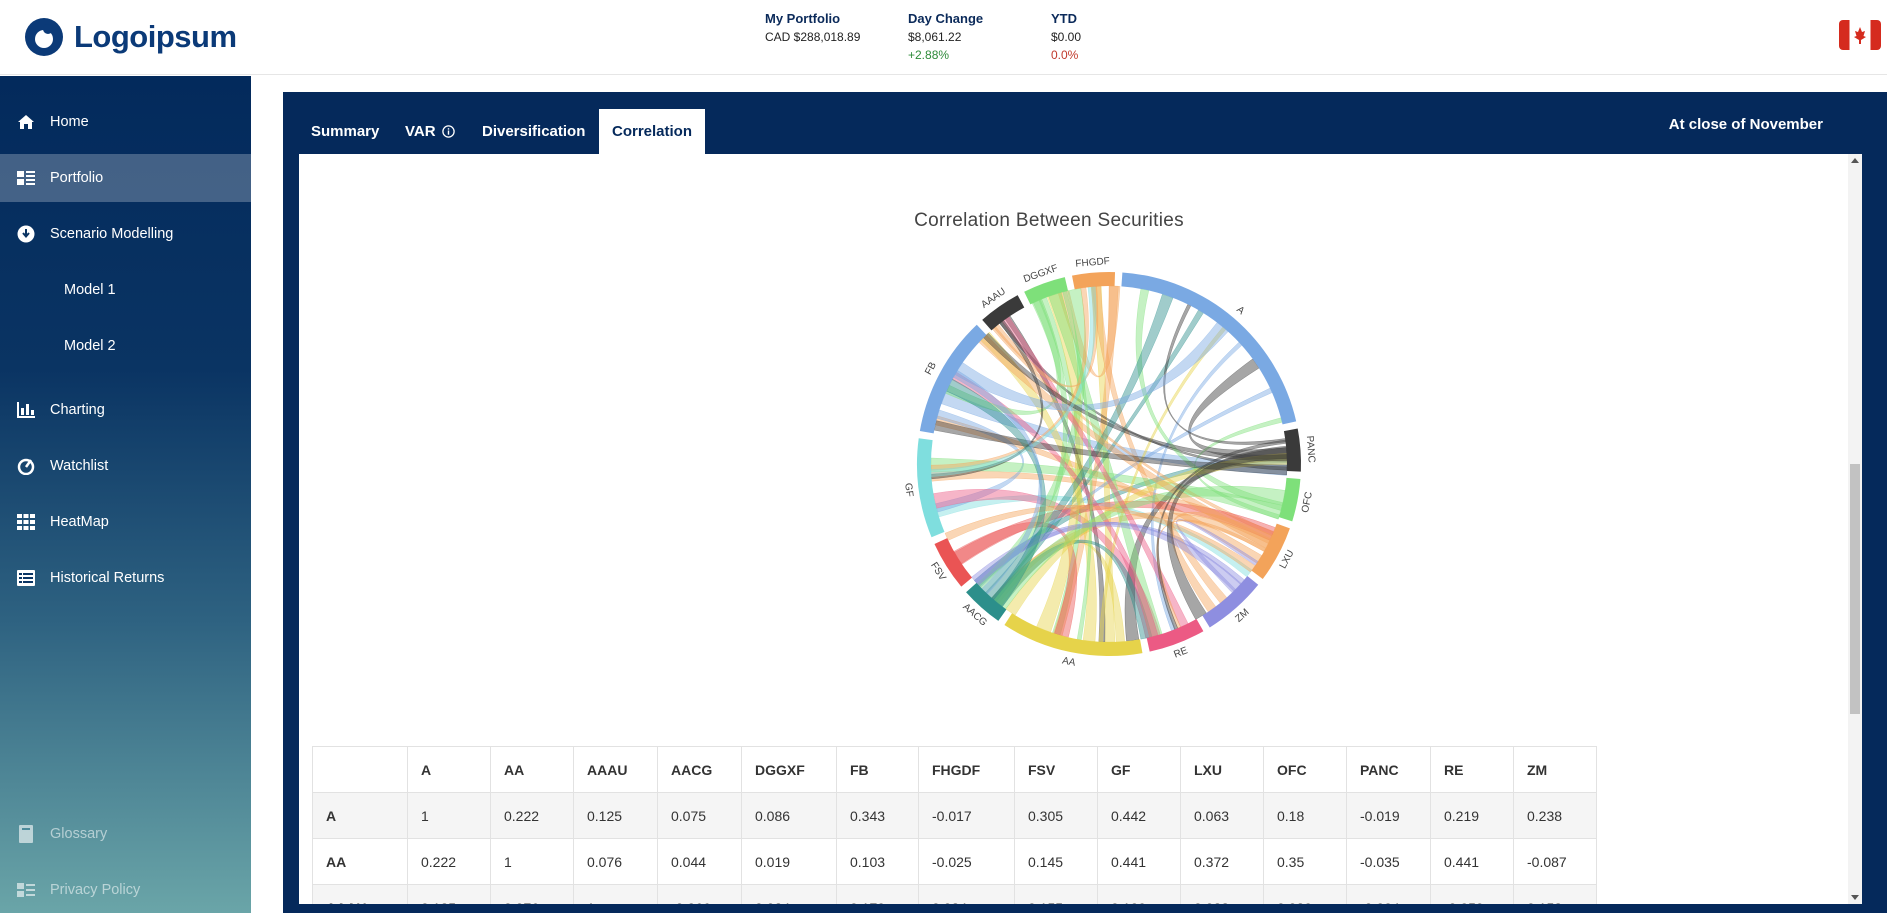  Describe the element at coordinates (812, 28) in the screenshot. I see `portfolio-stat: My Portfolio CAD $288,018.89` at that location.